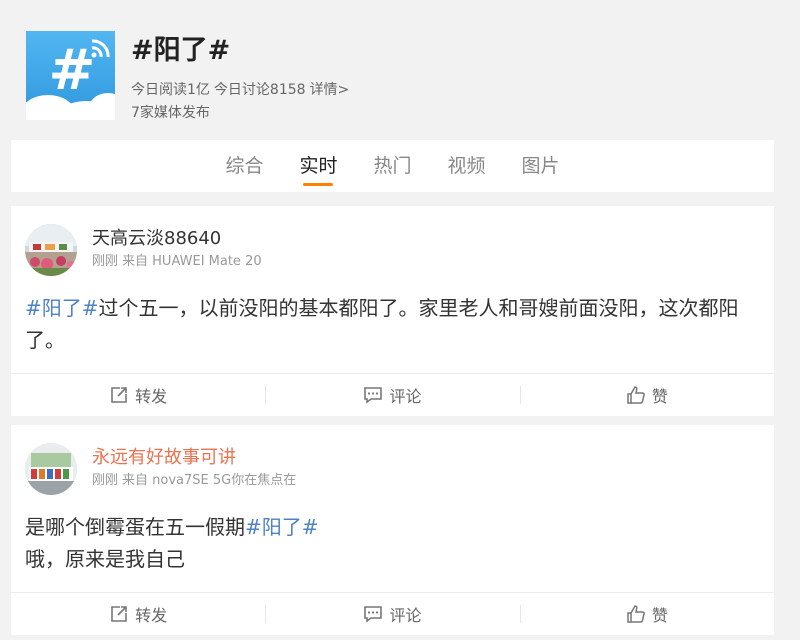 The height and width of the screenshot is (640, 800). Describe the element at coordinates (105, 559) in the screenshot. I see `post-line-2: 哦，原来是我自己` at that location.